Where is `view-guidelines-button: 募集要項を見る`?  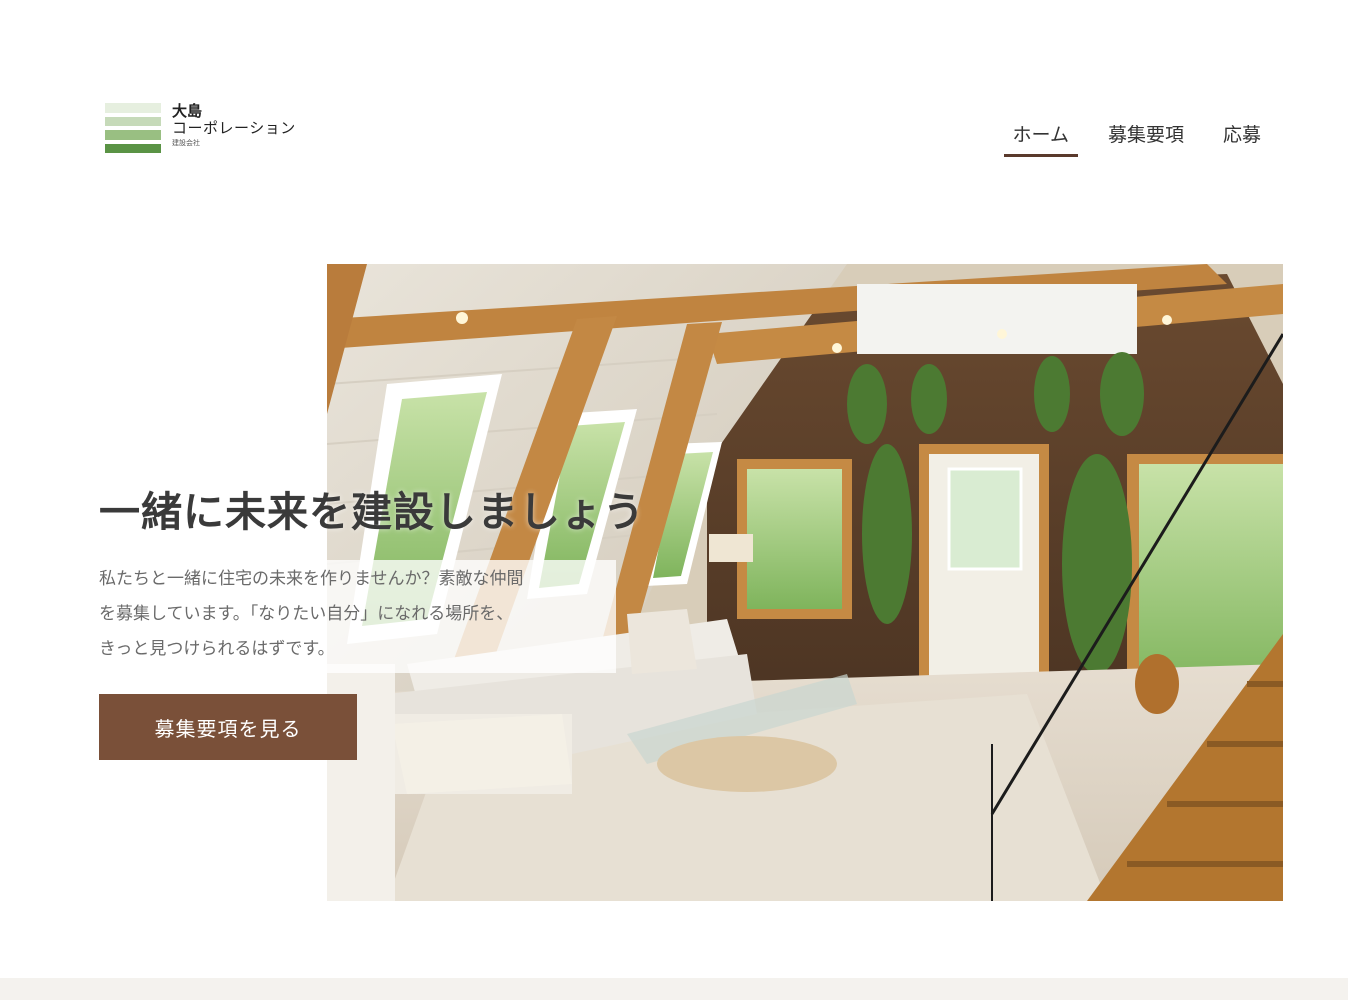
view-guidelines-button: 募集要項を見る is located at coordinates (228, 727).